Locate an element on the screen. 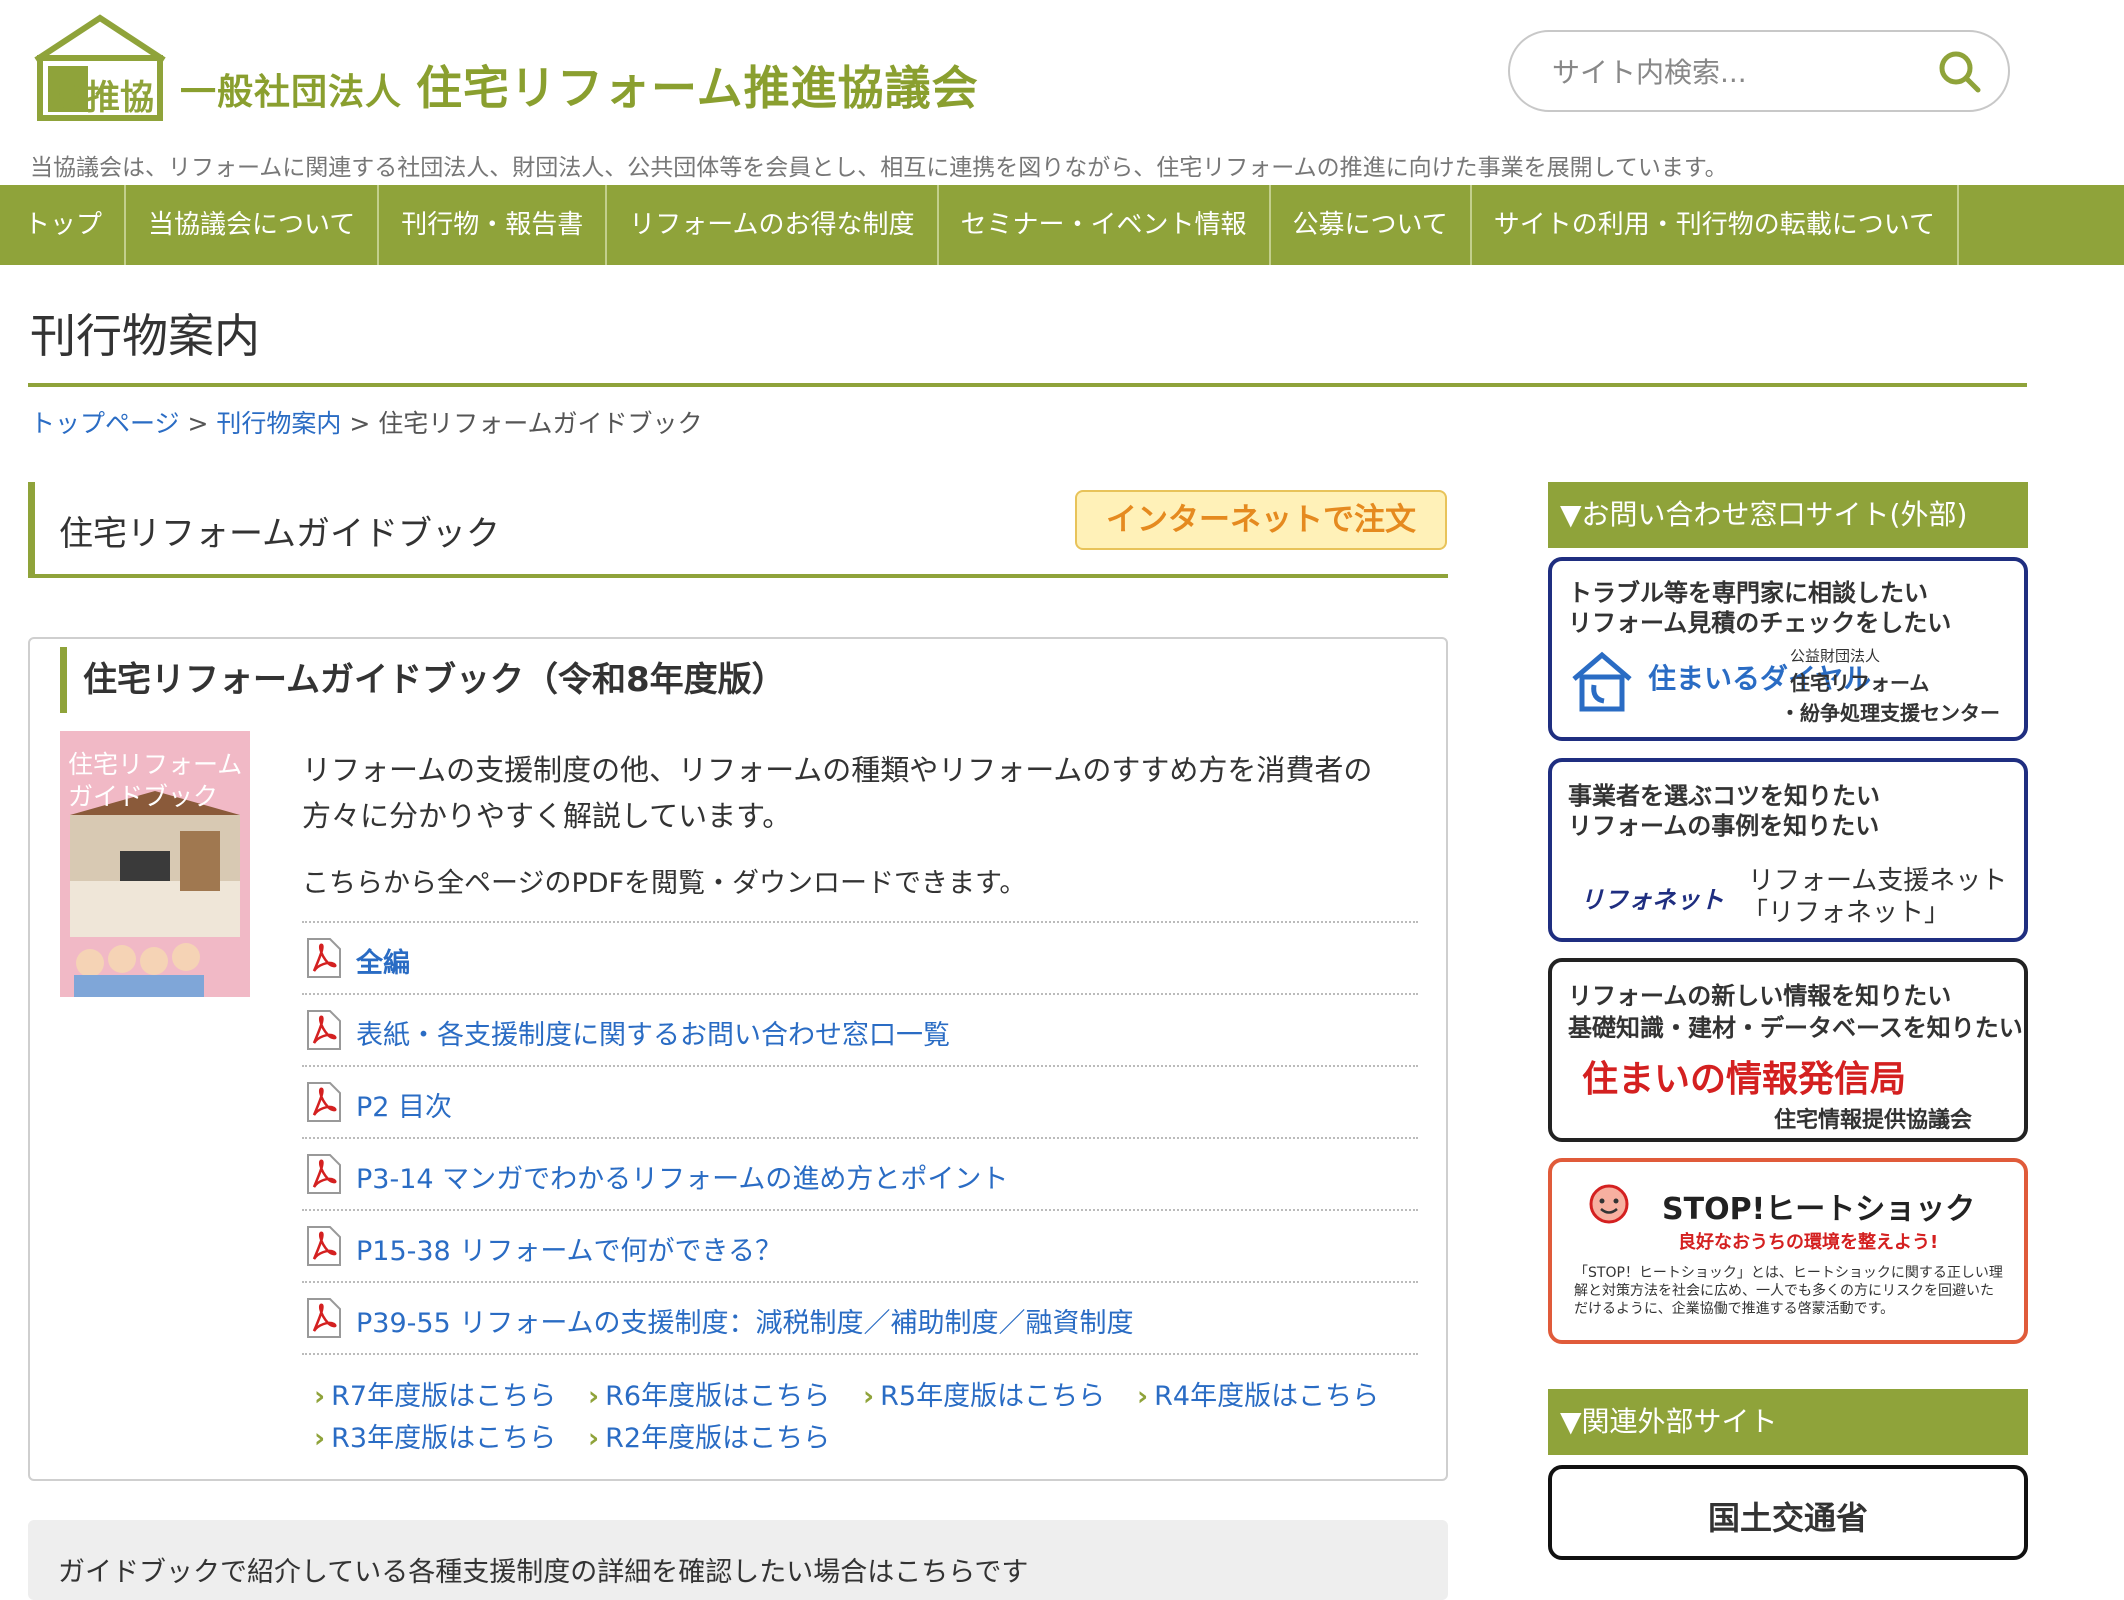 The height and width of the screenshot is (1600, 2124). banner-brand: STOP!ヒートショック is located at coordinates (1819, 1209).